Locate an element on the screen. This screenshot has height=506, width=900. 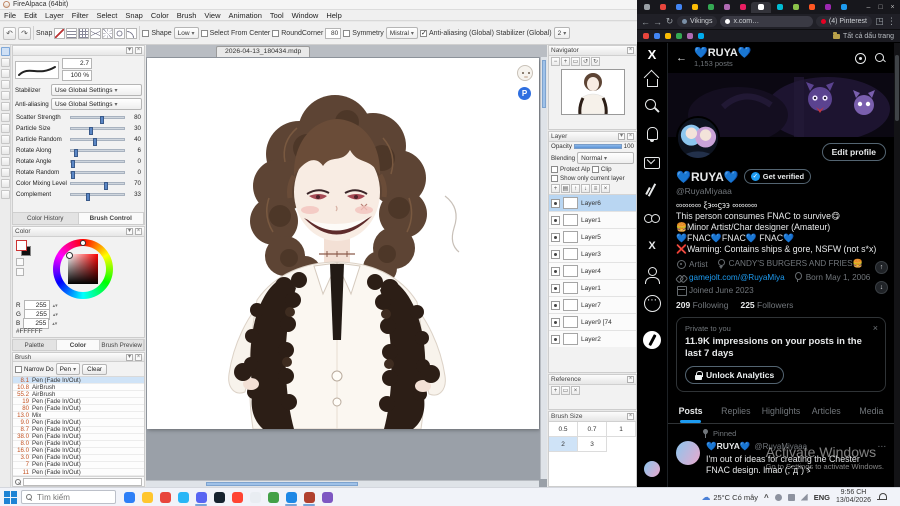
add-layer-icon is located at coordinates (555, 188).